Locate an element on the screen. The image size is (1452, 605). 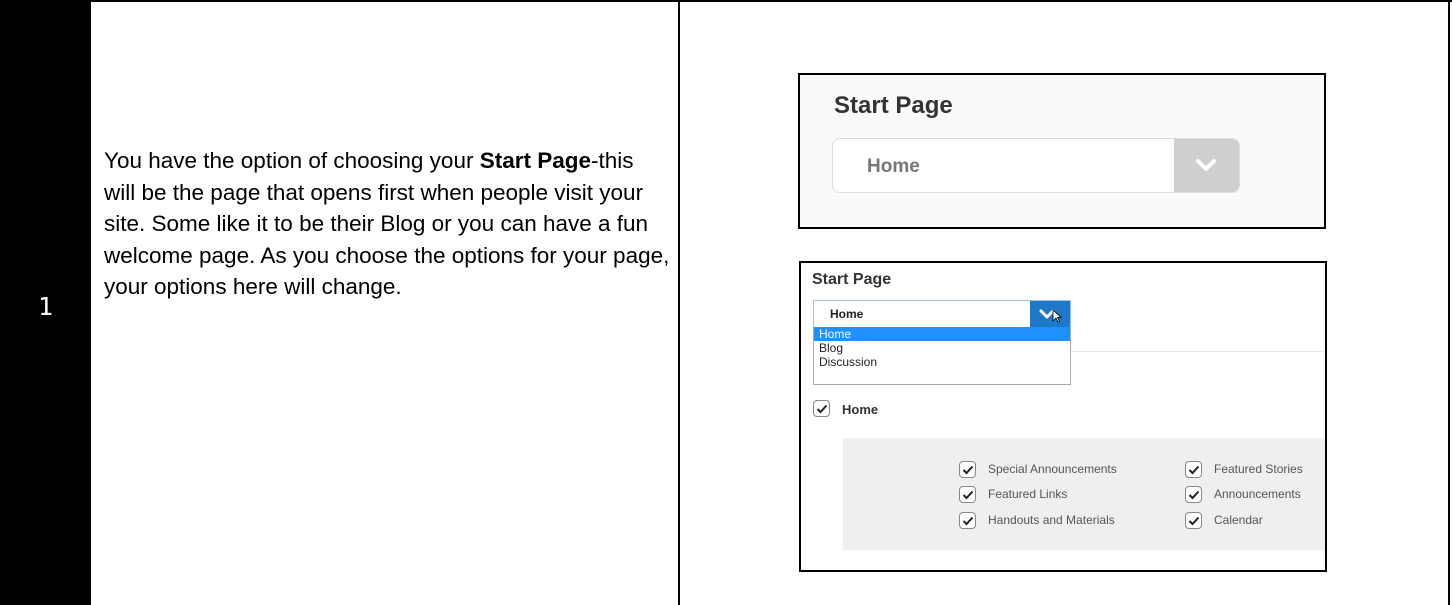
option-blog: Blog is located at coordinates (942, 348).